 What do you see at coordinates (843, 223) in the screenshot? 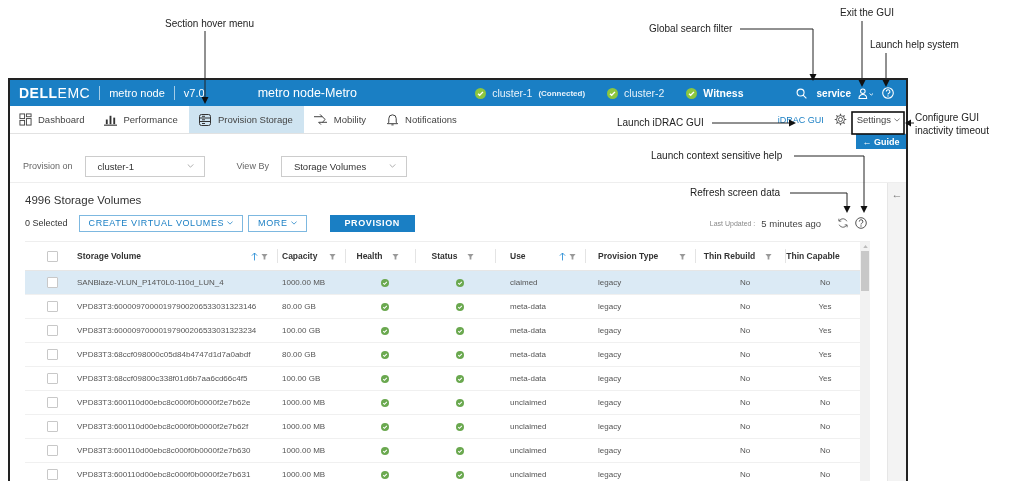
I see `refresh-icon` at bounding box center [843, 223].